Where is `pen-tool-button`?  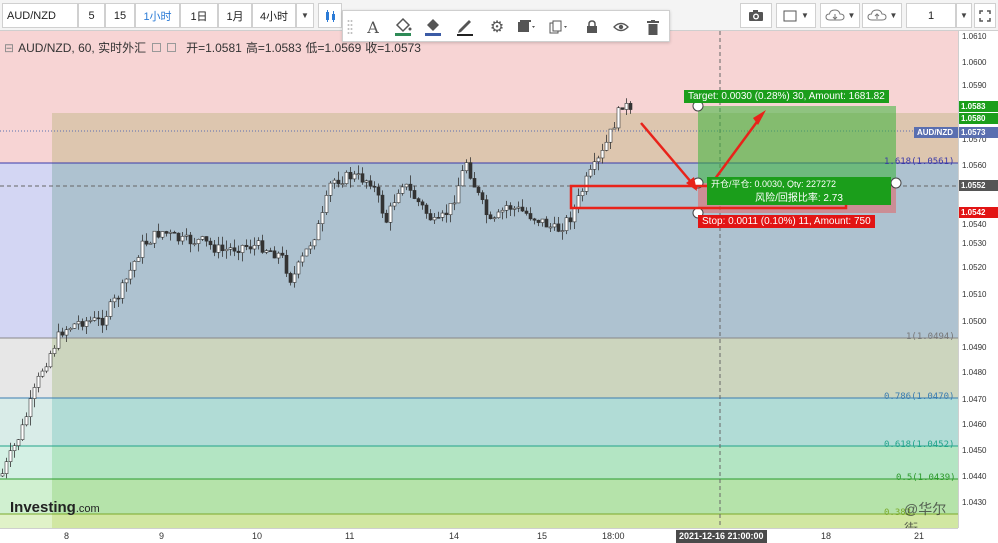
pen-tool-button is located at coordinates (465, 27).